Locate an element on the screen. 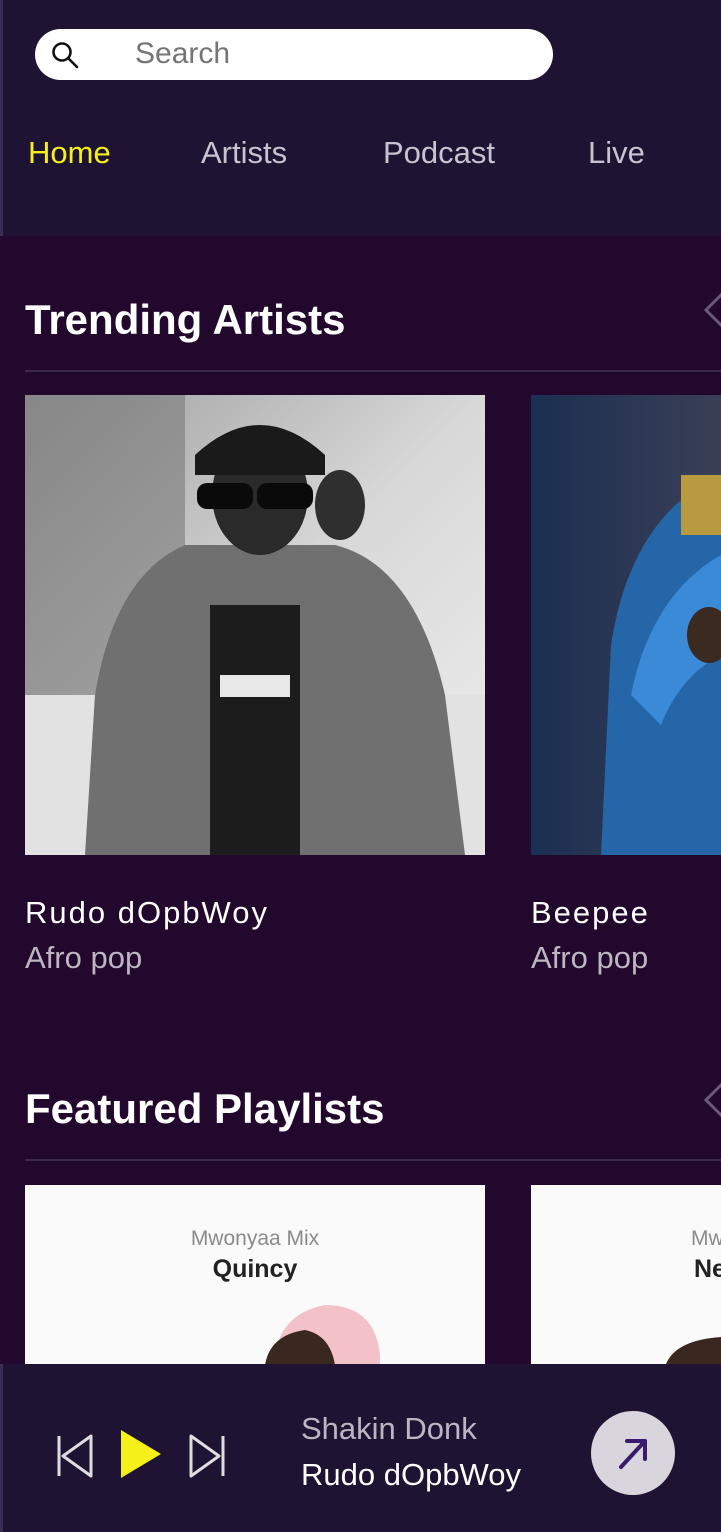 Image resolution: width=721 pixels, height=1532 pixels. playlist-mix-label: Mw is located at coordinates (706, 1238).